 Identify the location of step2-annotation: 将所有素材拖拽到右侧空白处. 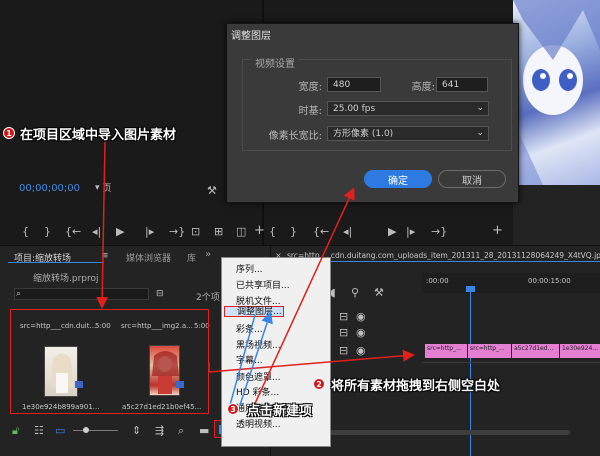
(416, 386).